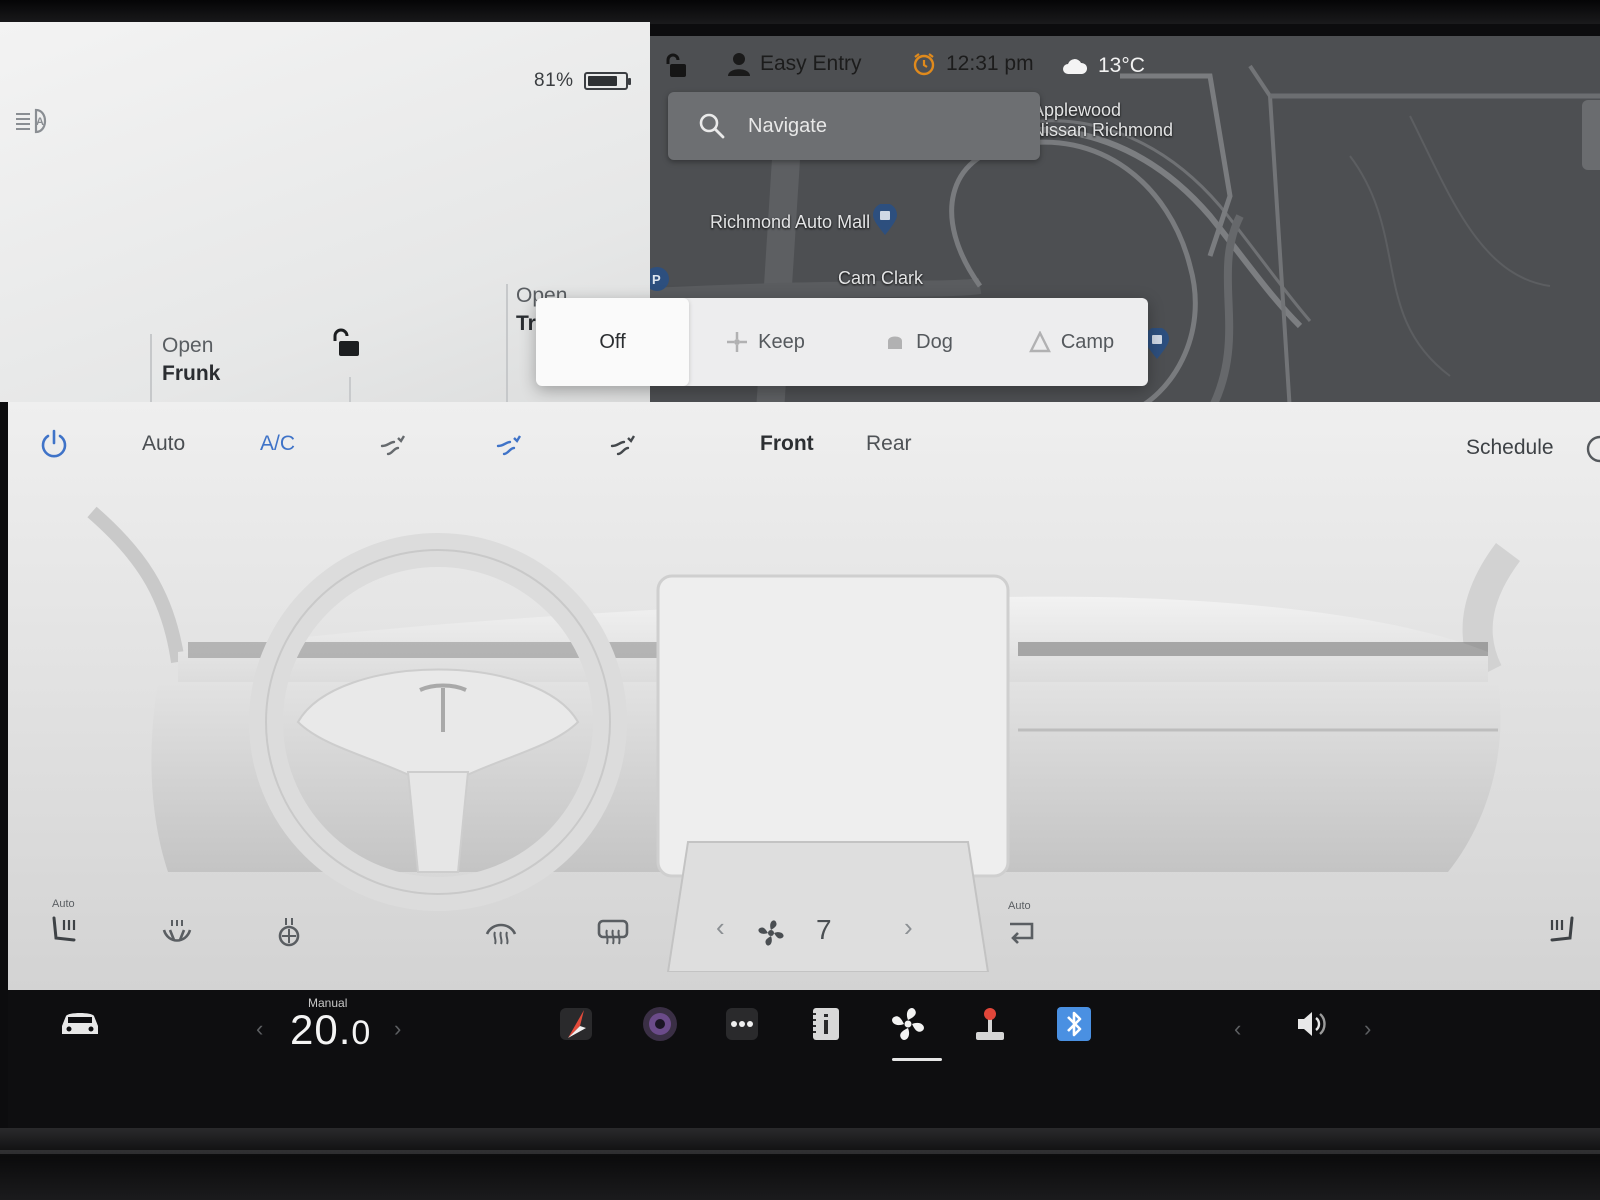 Image resolution: width=1600 pixels, height=1200 pixels. Describe the element at coordinates (509, 447) in the screenshot. I see `airflow-feet-icon` at that location.